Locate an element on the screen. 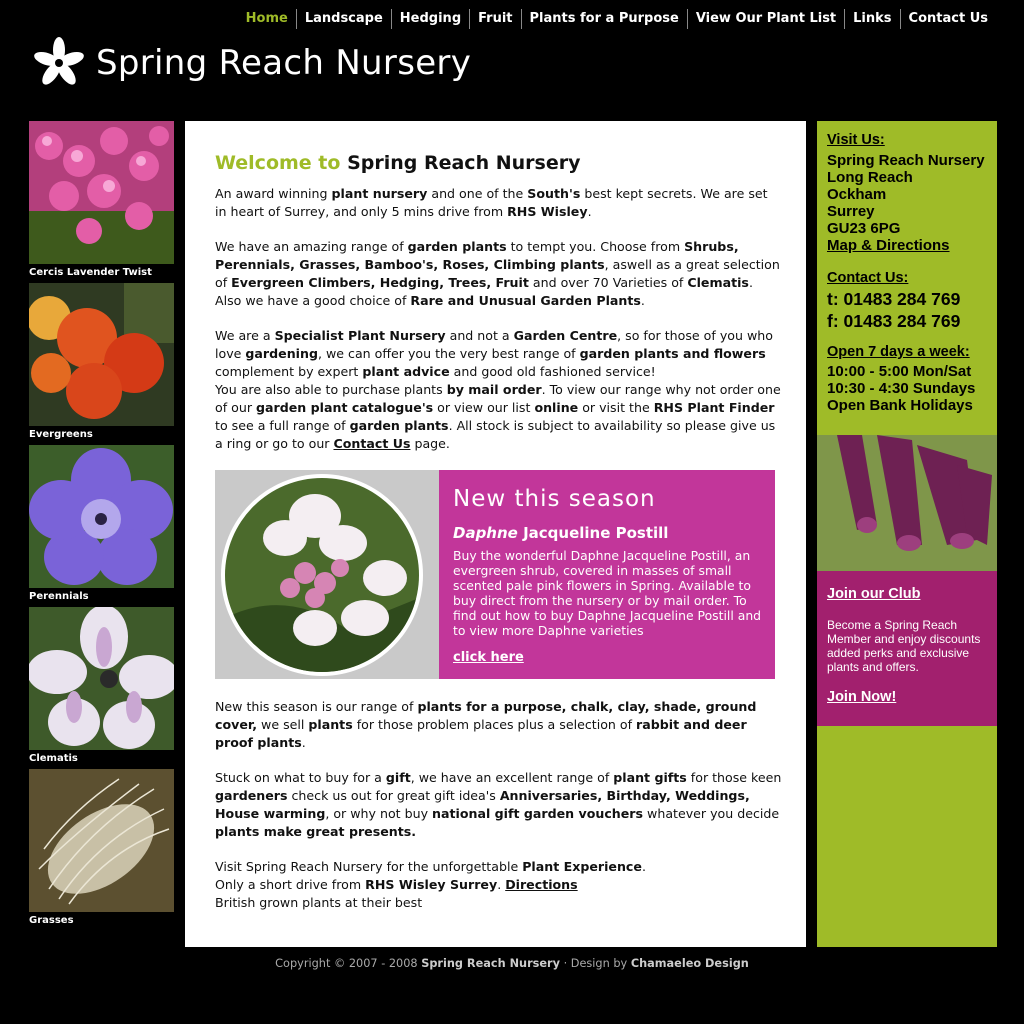 The image size is (1024, 1024). address-line: Ockham is located at coordinates (857, 194).